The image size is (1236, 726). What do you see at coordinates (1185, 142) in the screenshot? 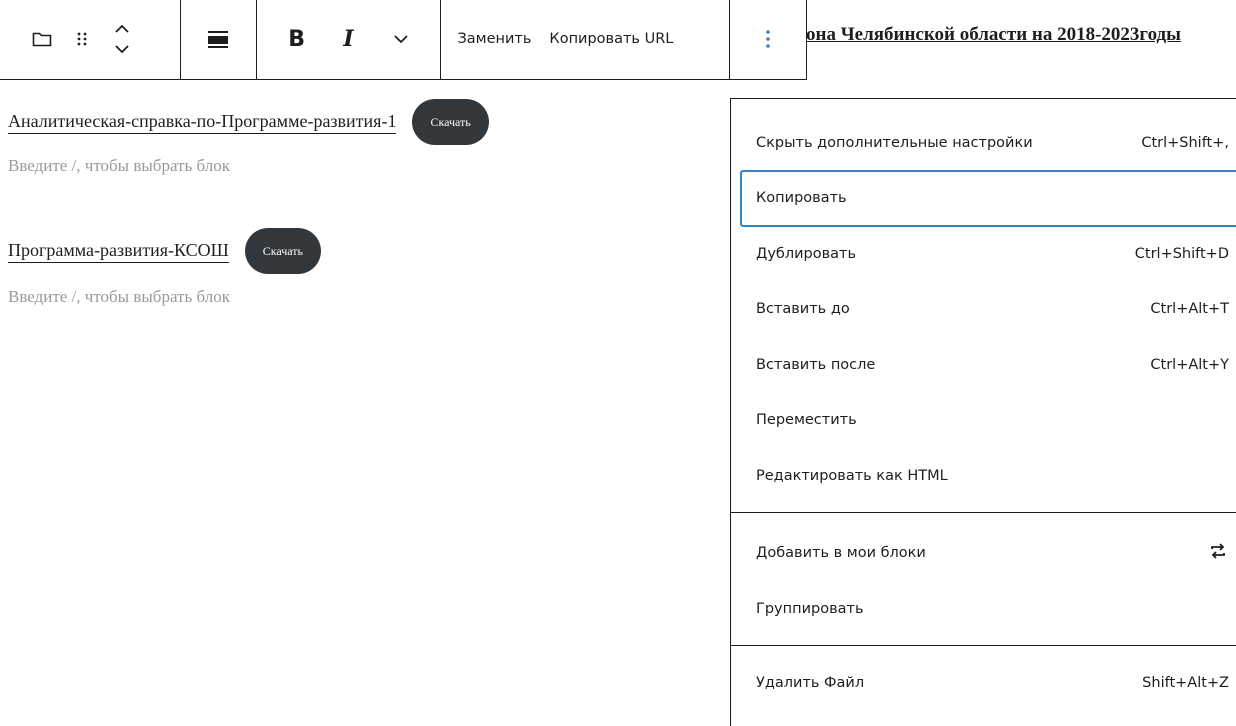
I see `menu-item-shortcut: Ctrl+Shift+,` at bounding box center [1185, 142].